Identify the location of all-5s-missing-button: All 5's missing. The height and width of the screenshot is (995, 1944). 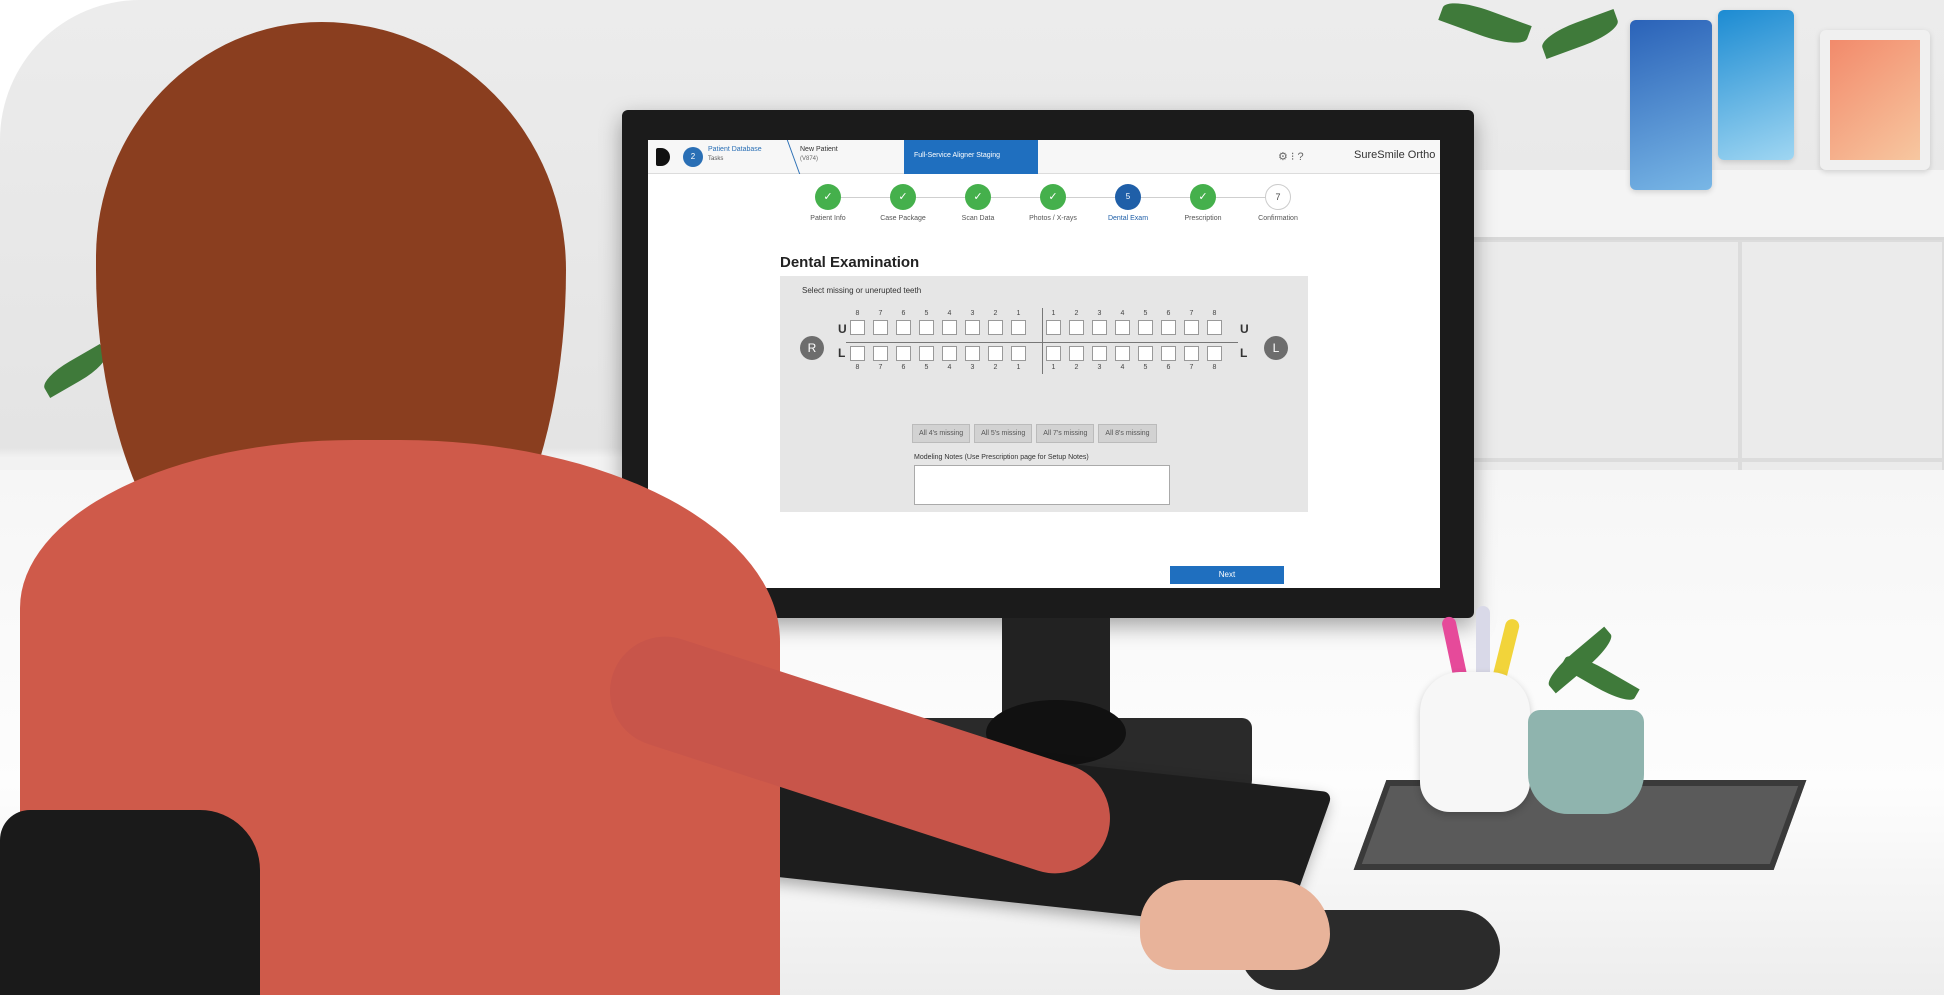
(1003, 433).